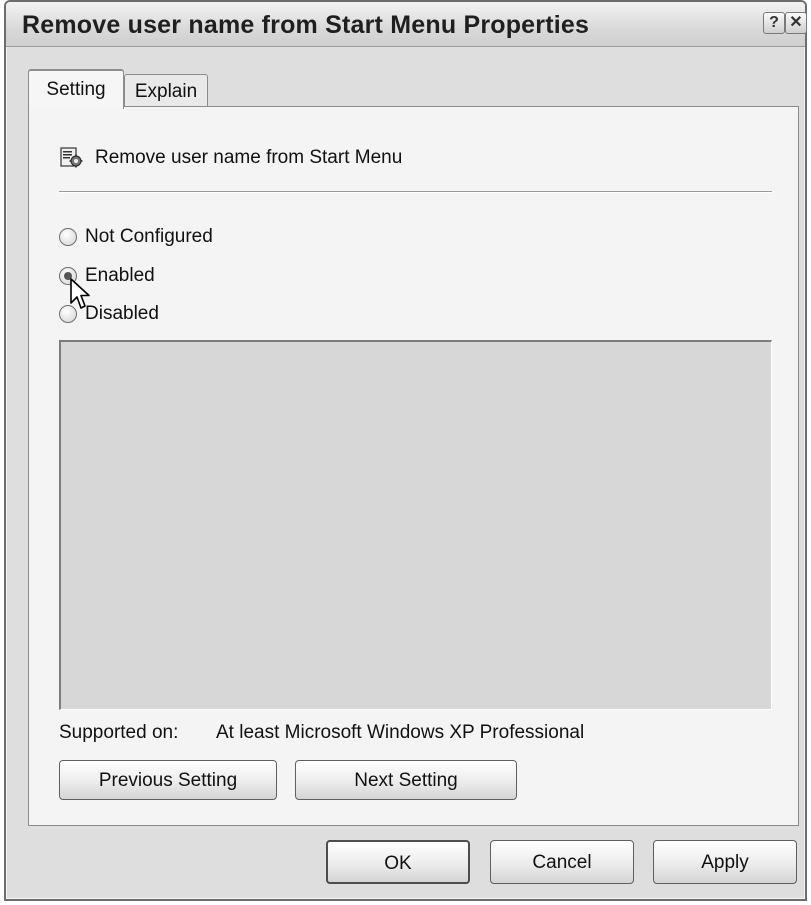  I want to click on tab-setting: Setting, so click(76, 89).